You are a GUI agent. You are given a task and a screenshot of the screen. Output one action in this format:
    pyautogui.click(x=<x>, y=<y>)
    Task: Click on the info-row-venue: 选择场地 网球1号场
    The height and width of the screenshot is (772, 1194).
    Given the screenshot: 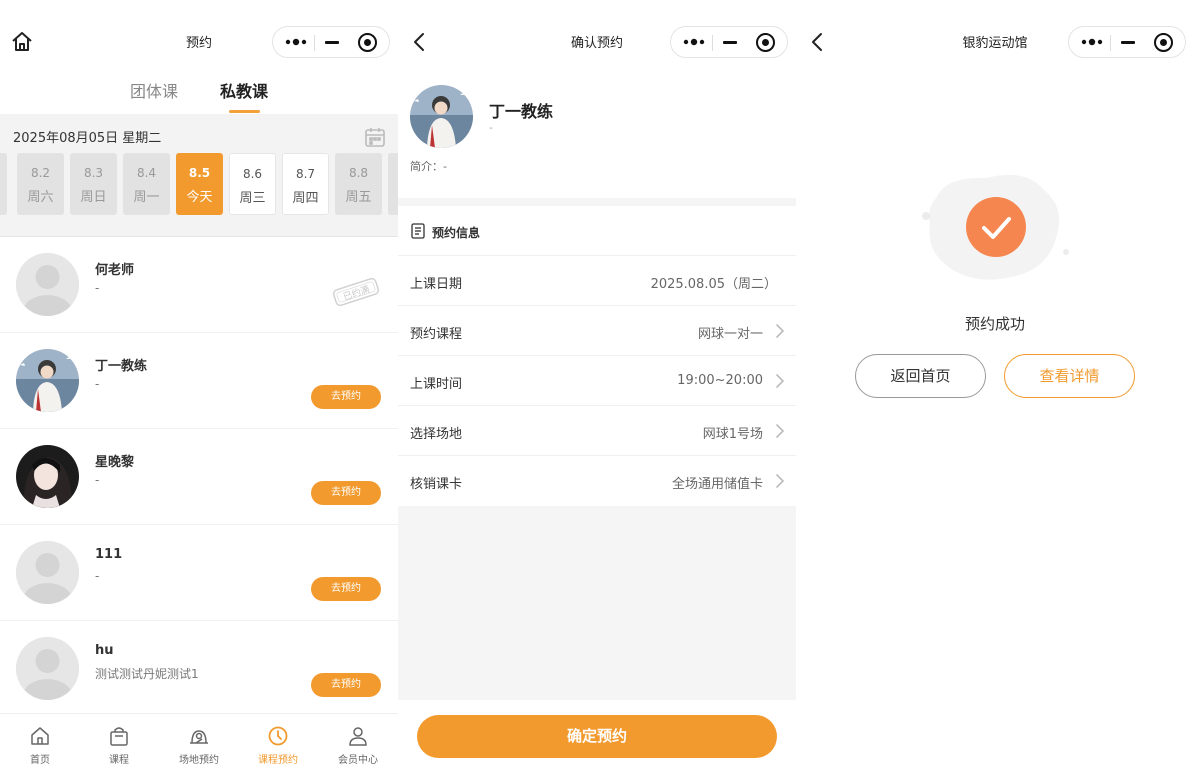 What is the action you would take?
    pyautogui.click(x=597, y=431)
    